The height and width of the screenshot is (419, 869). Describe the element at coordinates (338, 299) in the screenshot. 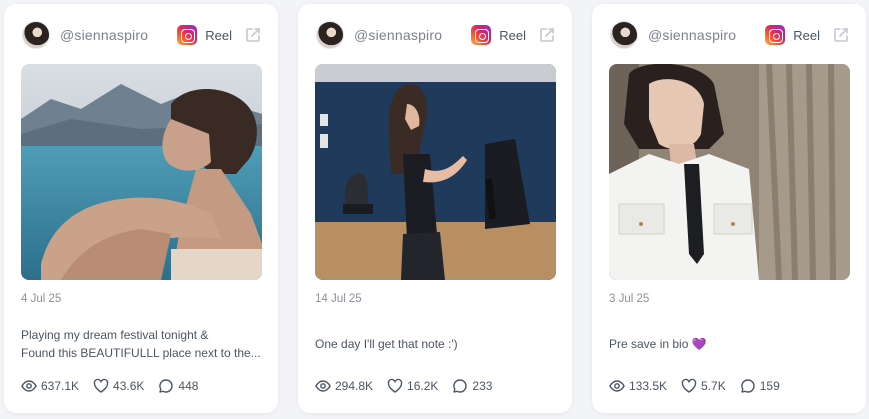

I see `post-date: 14 Jul 25` at that location.